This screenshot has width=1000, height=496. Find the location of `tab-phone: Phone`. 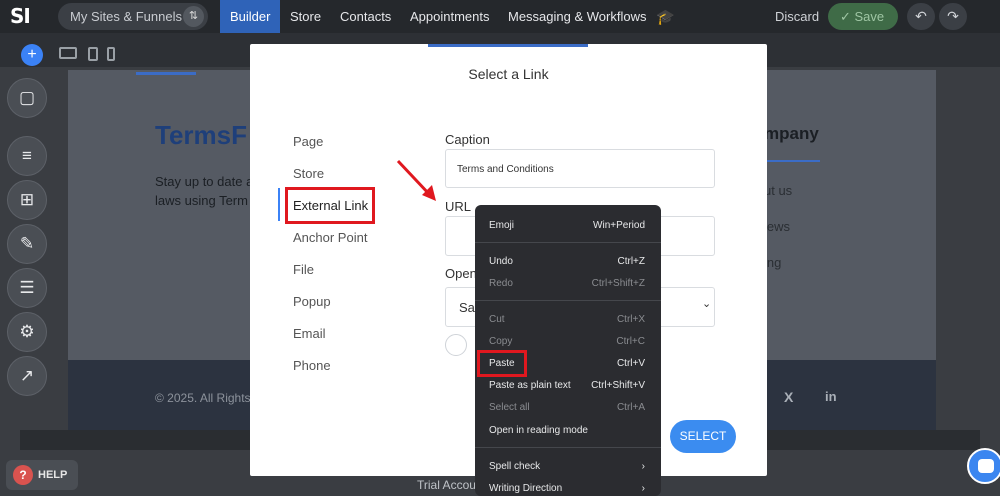

tab-phone: Phone is located at coordinates (312, 365).